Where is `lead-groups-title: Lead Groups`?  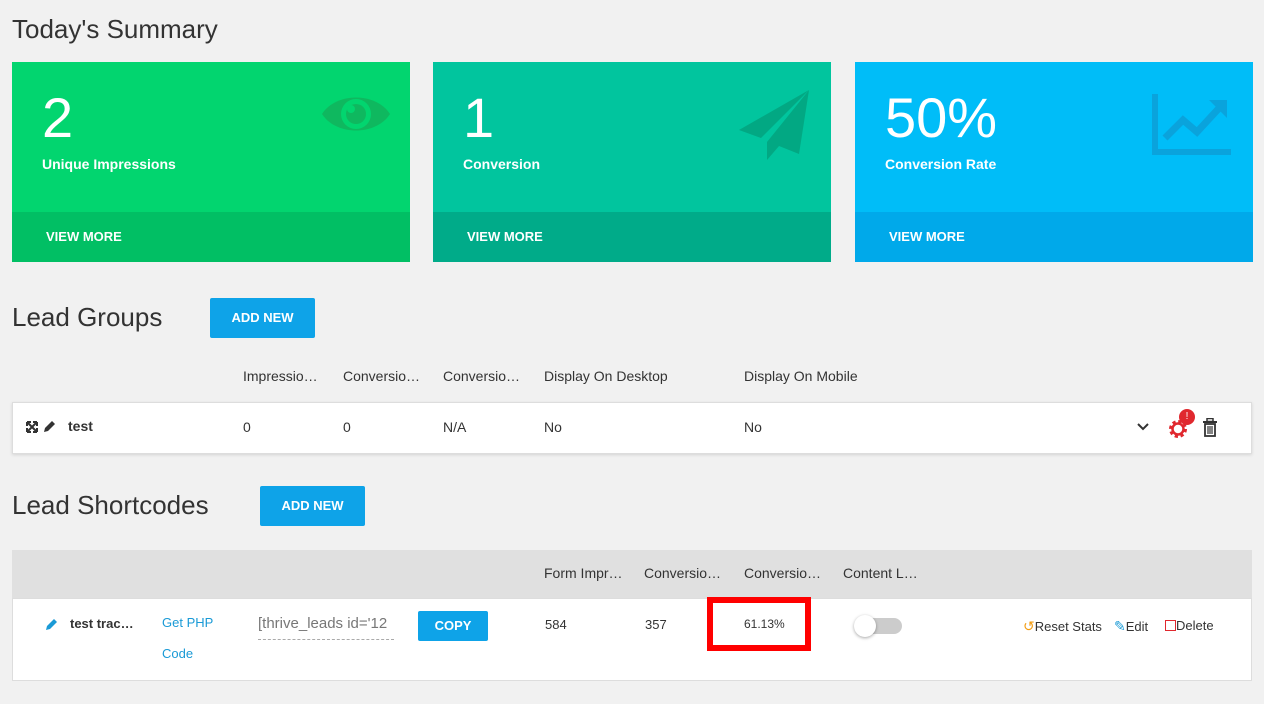
lead-groups-title: Lead Groups is located at coordinates (87, 317).